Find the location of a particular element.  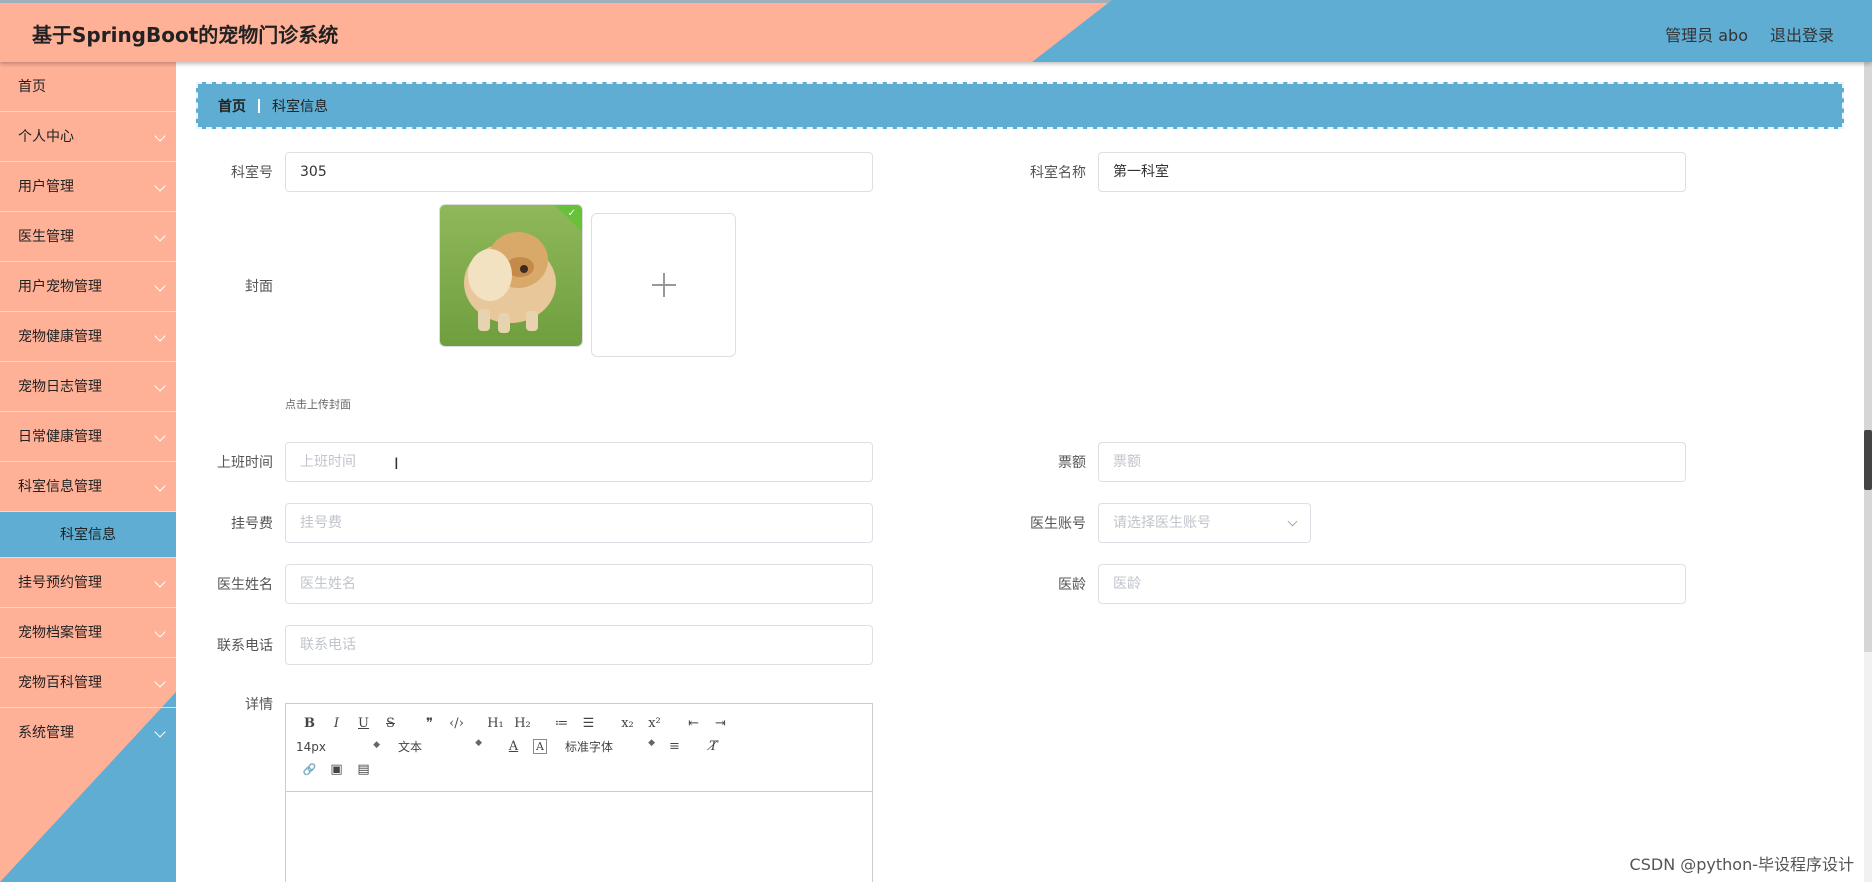

doctor-account-placeholder: 请选择医生账号 is located at coordinates (1162, 523).